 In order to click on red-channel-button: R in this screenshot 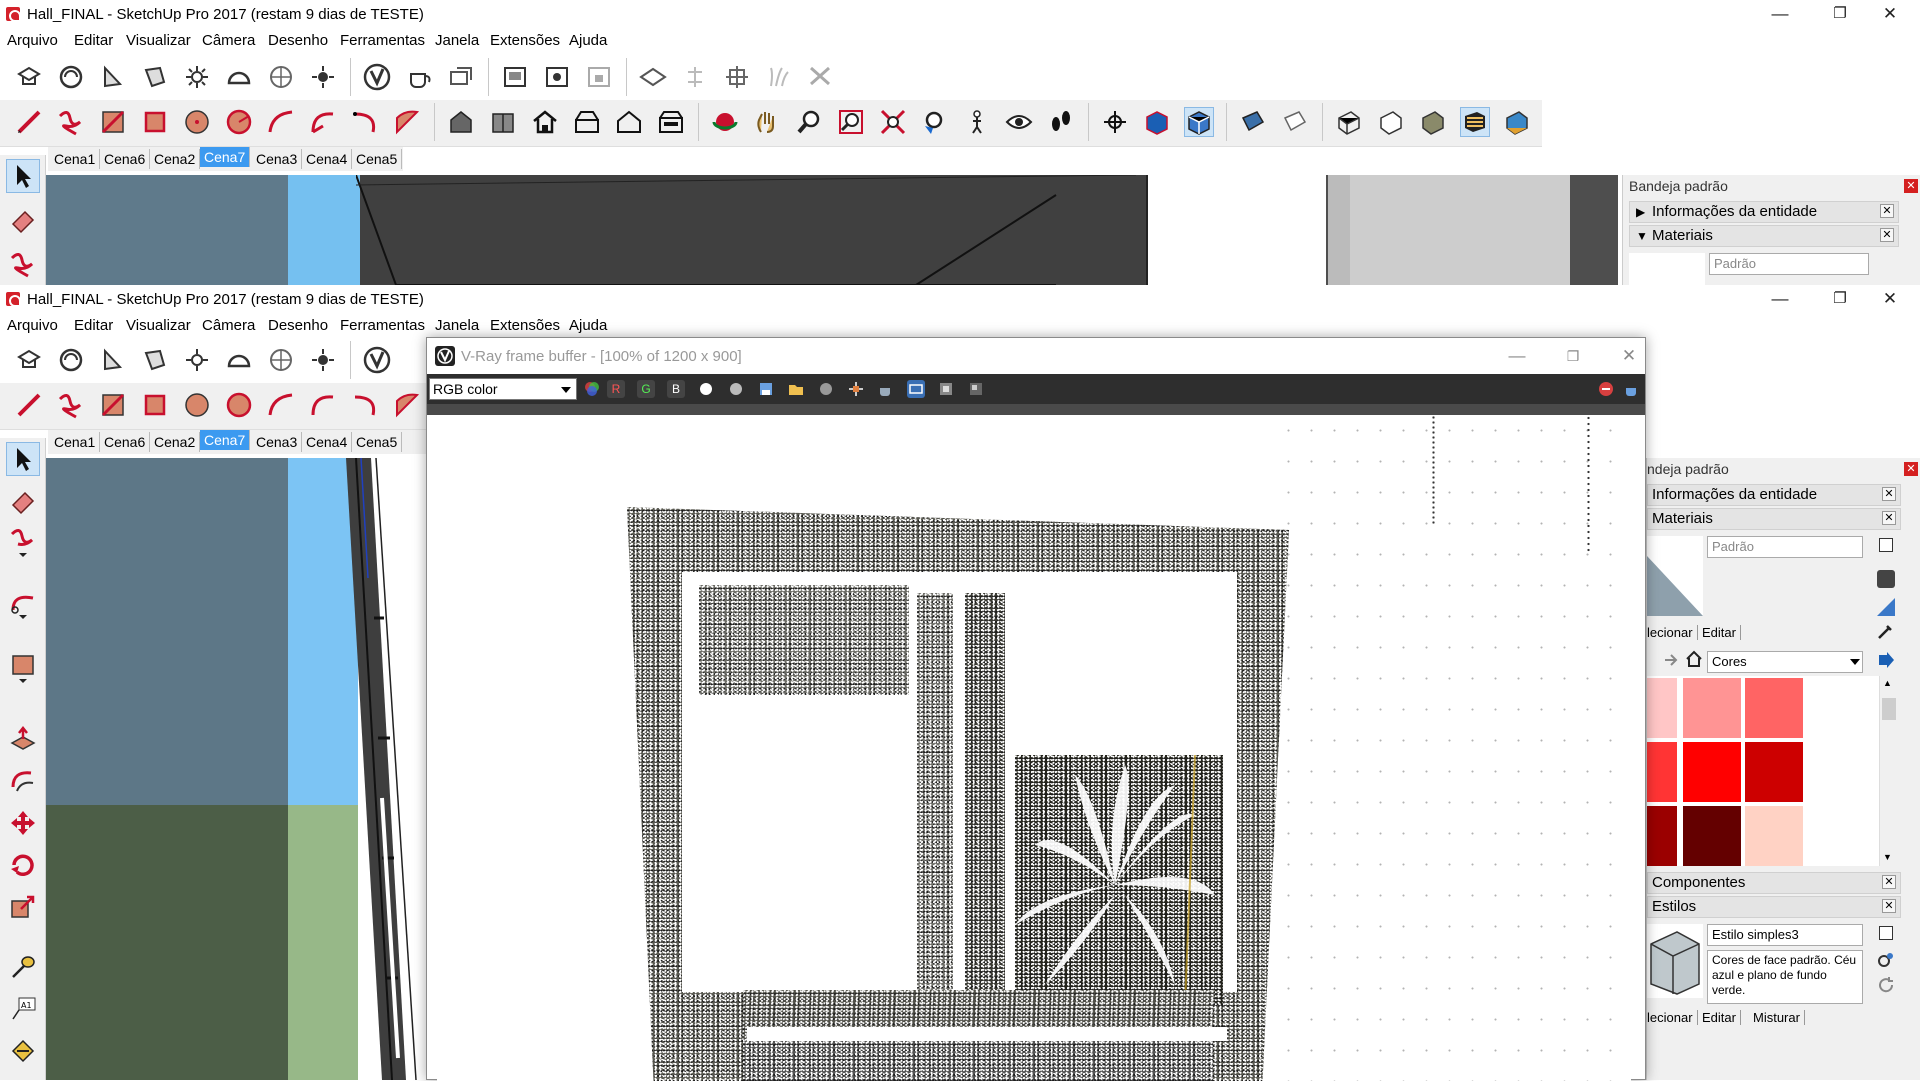, I will do `click(616, 389)`.